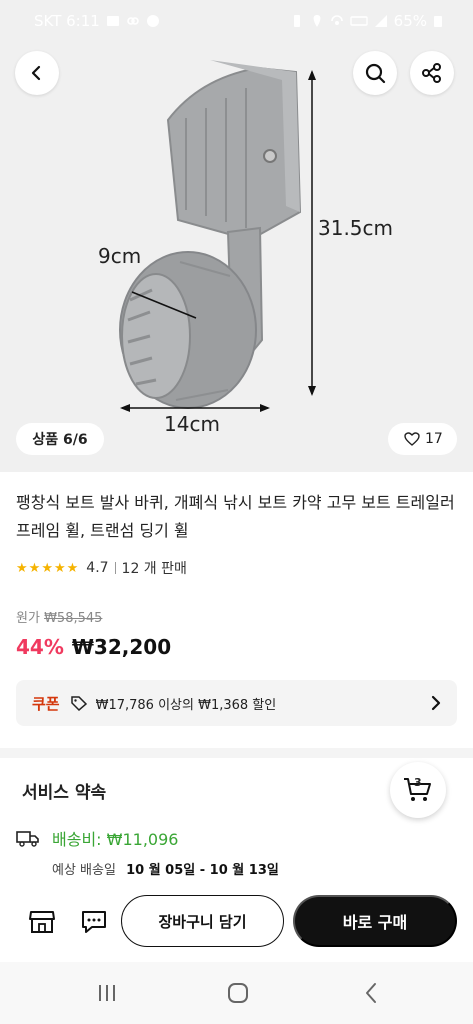  What do you see at coordinates (410, 21) in the screenshot?
I see `battery-percent: 65%` at bounding box center [410, 21].